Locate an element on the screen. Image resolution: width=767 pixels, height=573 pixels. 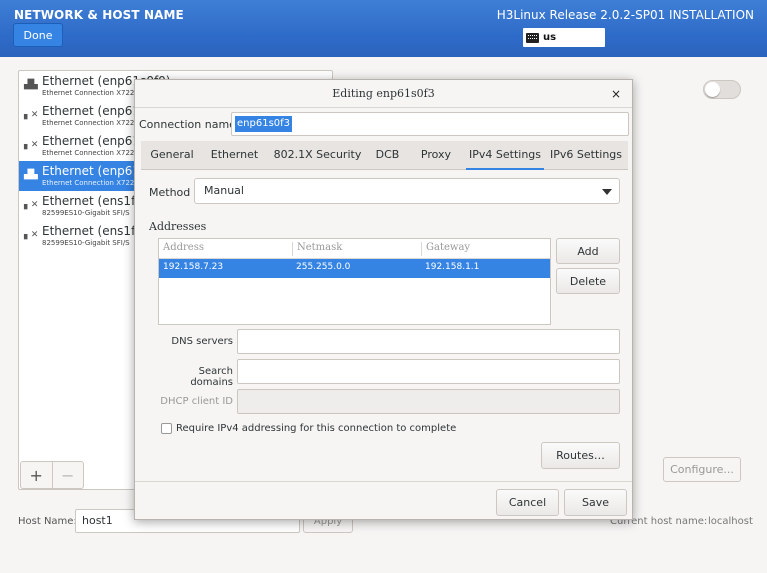
dhcp-client-id-label: DHCP client ID is located at coordinates (196, 401).